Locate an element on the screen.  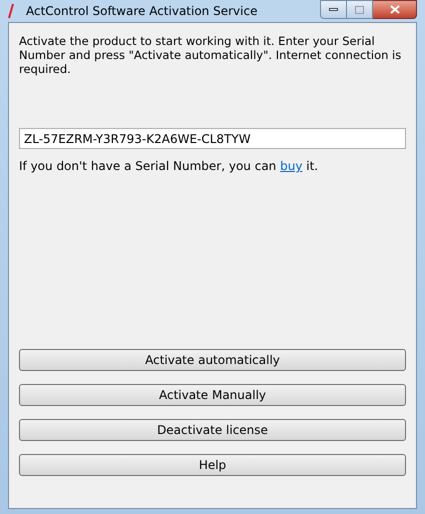
close-button is located at coordinates (395, 9).